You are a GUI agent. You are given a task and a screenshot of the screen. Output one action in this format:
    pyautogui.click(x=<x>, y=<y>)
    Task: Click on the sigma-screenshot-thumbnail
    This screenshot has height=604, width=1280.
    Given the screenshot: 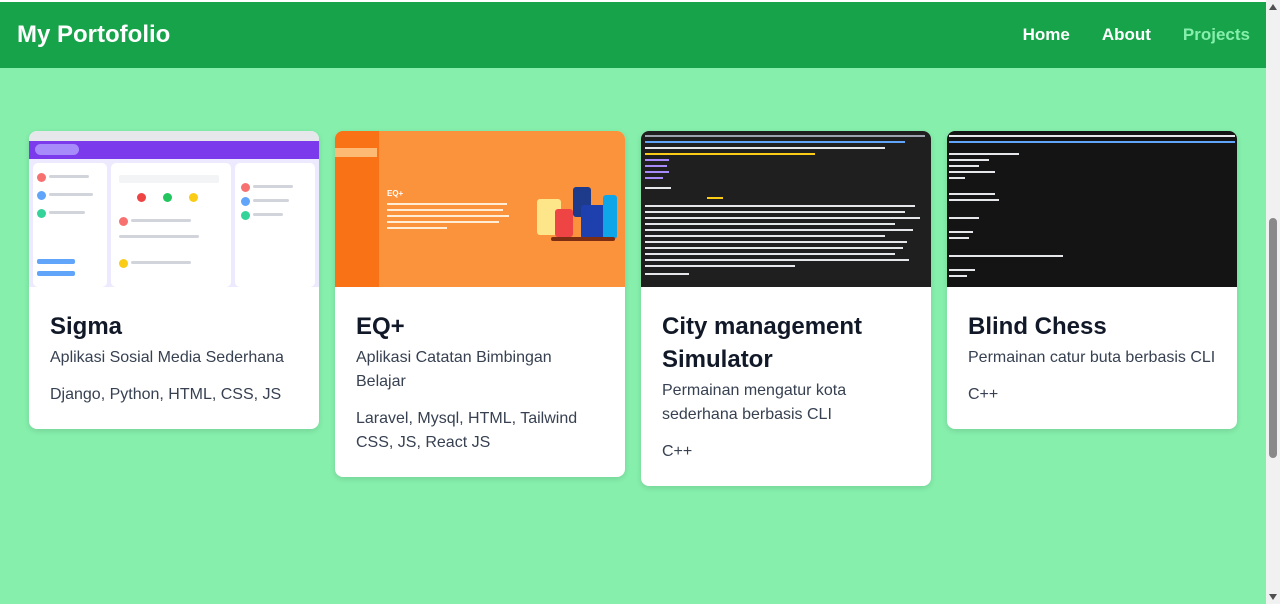 What is the action you would take?
    pyautogui.click(x=174, y=209)
    